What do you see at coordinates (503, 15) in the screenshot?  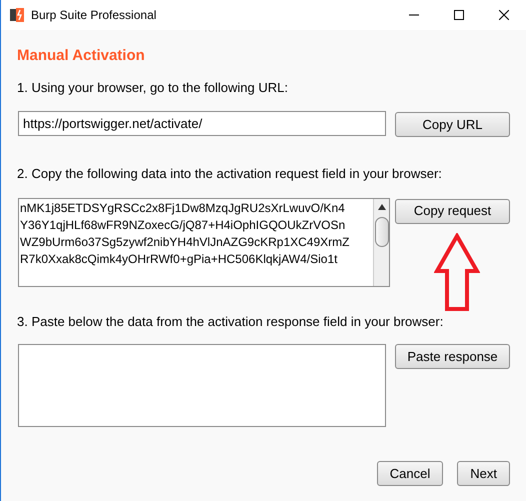 I see `close-icon` at bounding box center [503, 15].